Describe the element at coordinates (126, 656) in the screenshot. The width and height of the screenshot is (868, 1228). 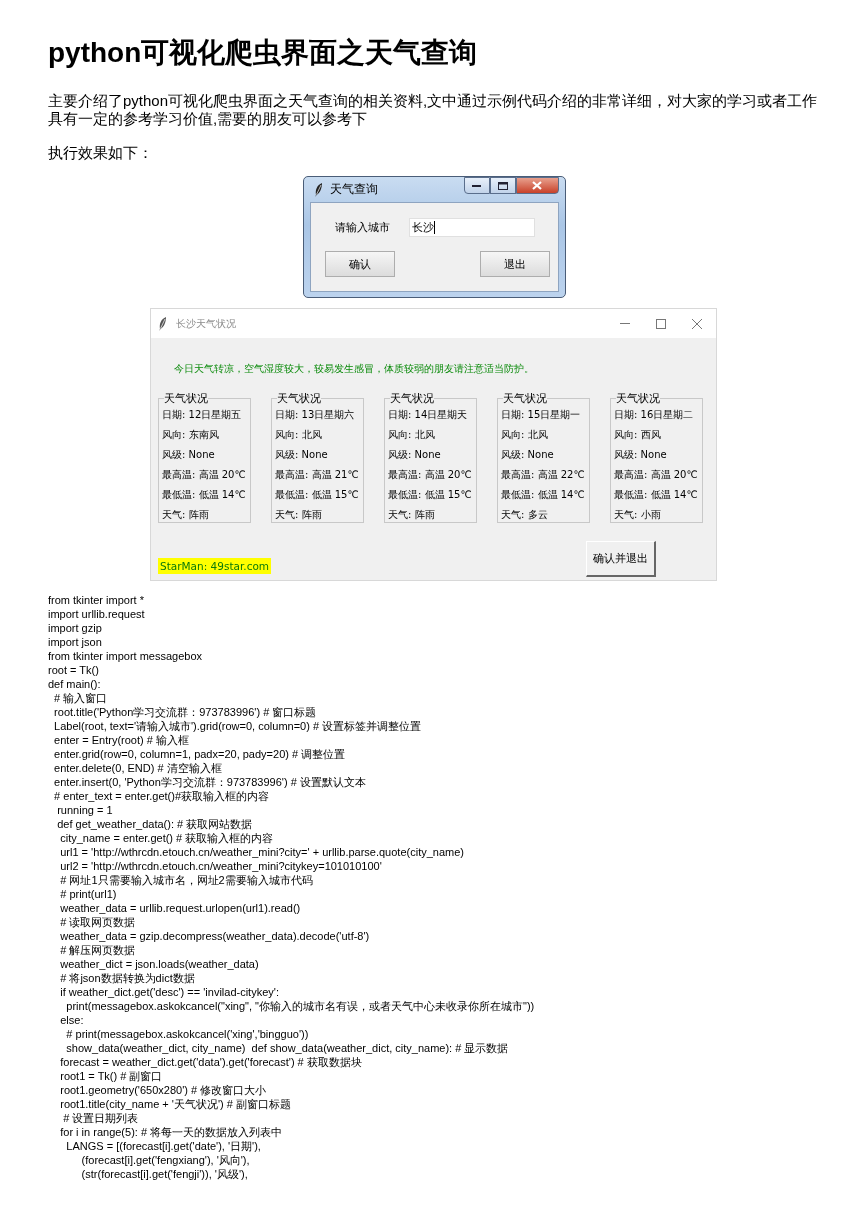
I see `code-line: from tkinter import messagebox` at that location.